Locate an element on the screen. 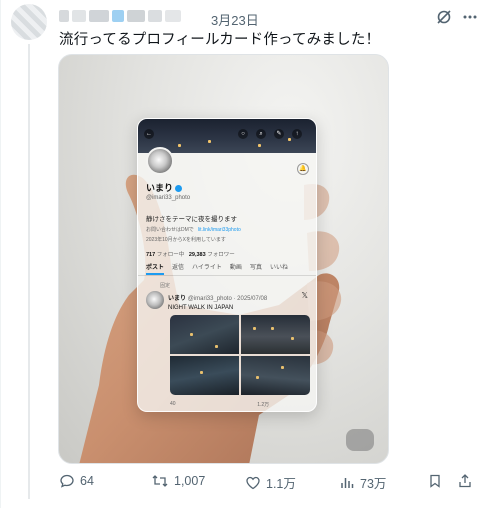  author-name-redacted is located at coordinates (129, 17).